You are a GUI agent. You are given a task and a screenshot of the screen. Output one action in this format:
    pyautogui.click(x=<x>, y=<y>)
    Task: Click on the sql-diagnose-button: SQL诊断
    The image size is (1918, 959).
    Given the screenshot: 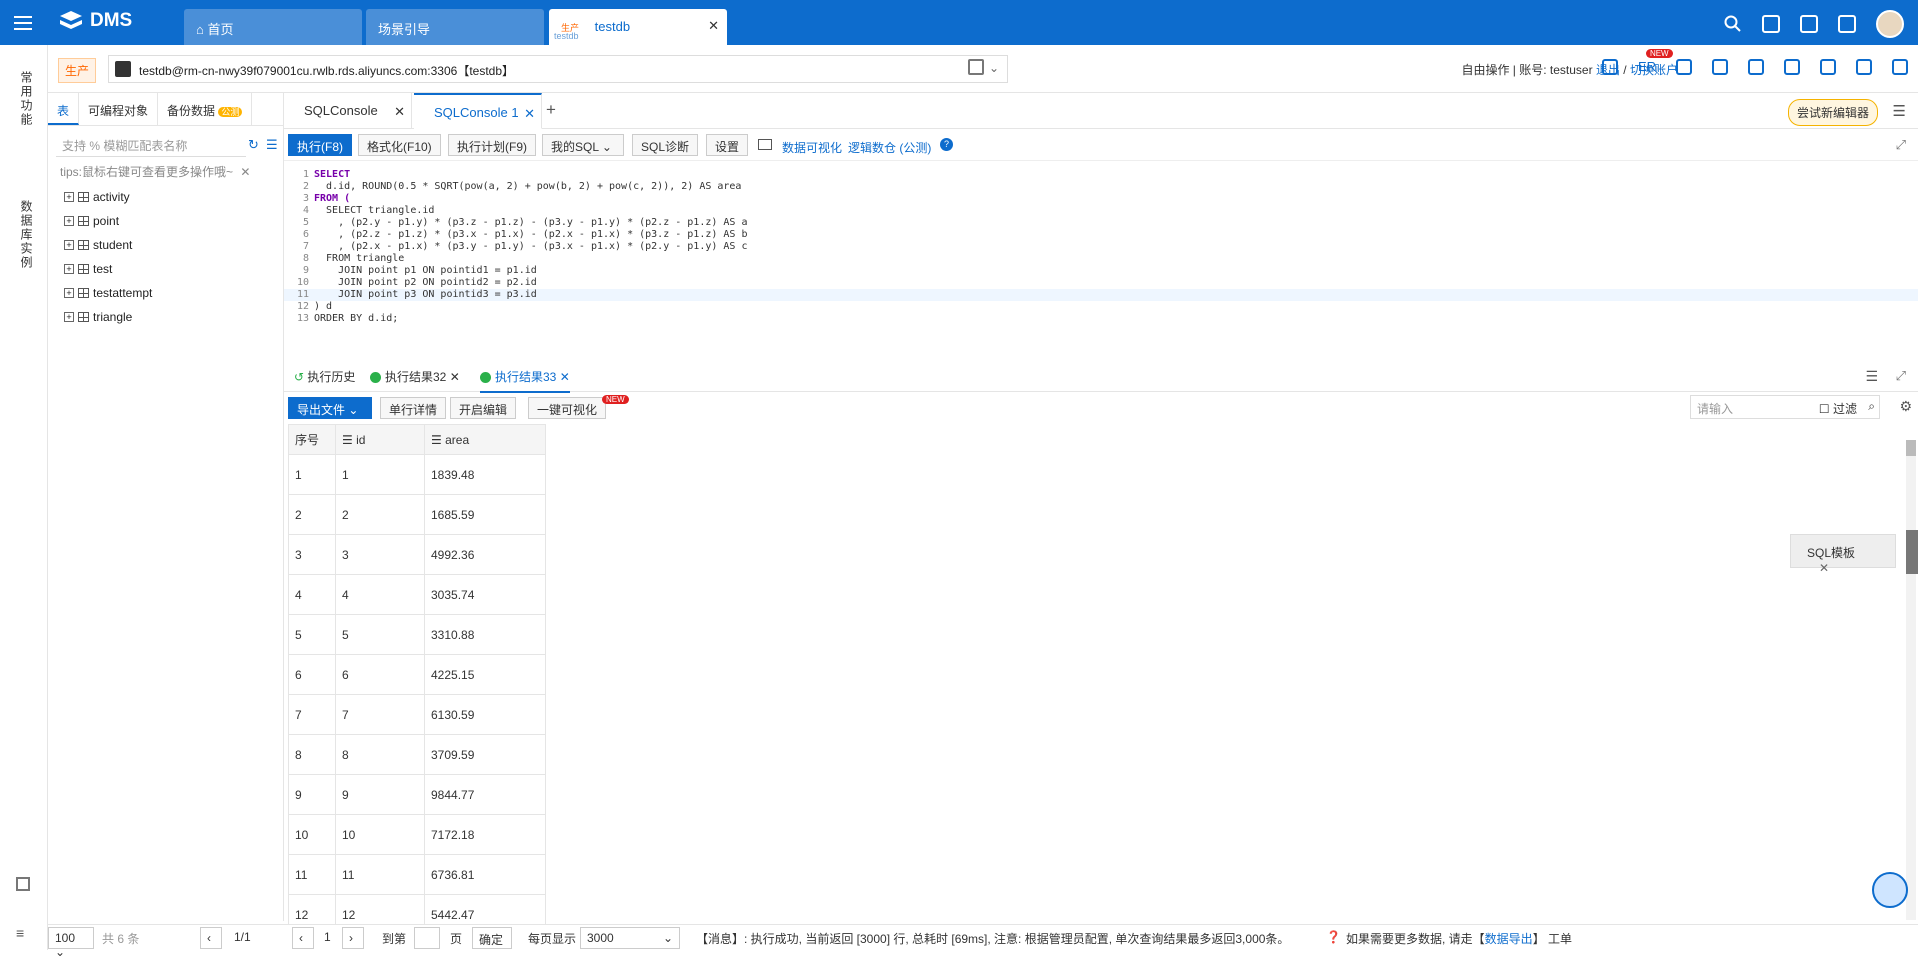 What is the action you would take?
    pyautogui.click(x=665, y=145)
    